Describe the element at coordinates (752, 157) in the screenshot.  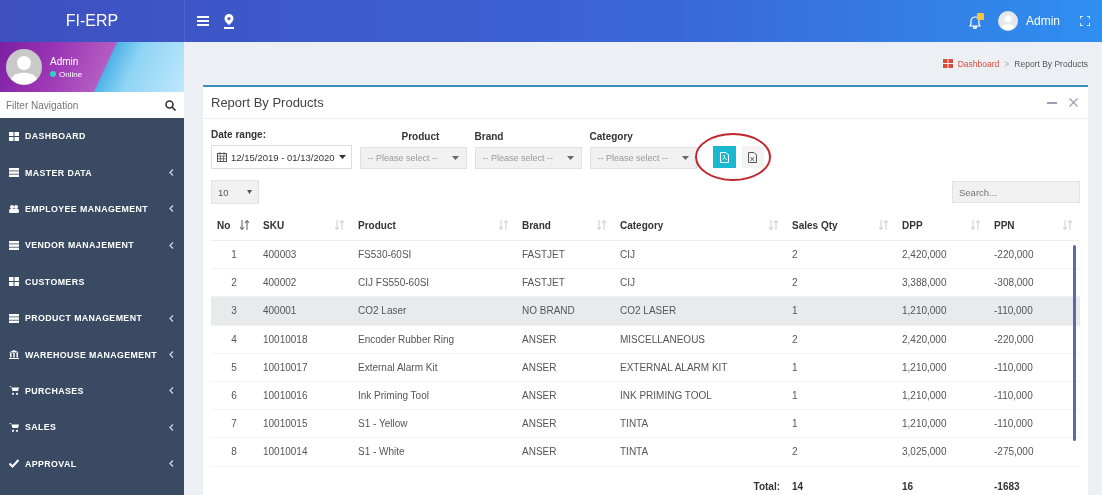
I see `excel-export-button` at that location.